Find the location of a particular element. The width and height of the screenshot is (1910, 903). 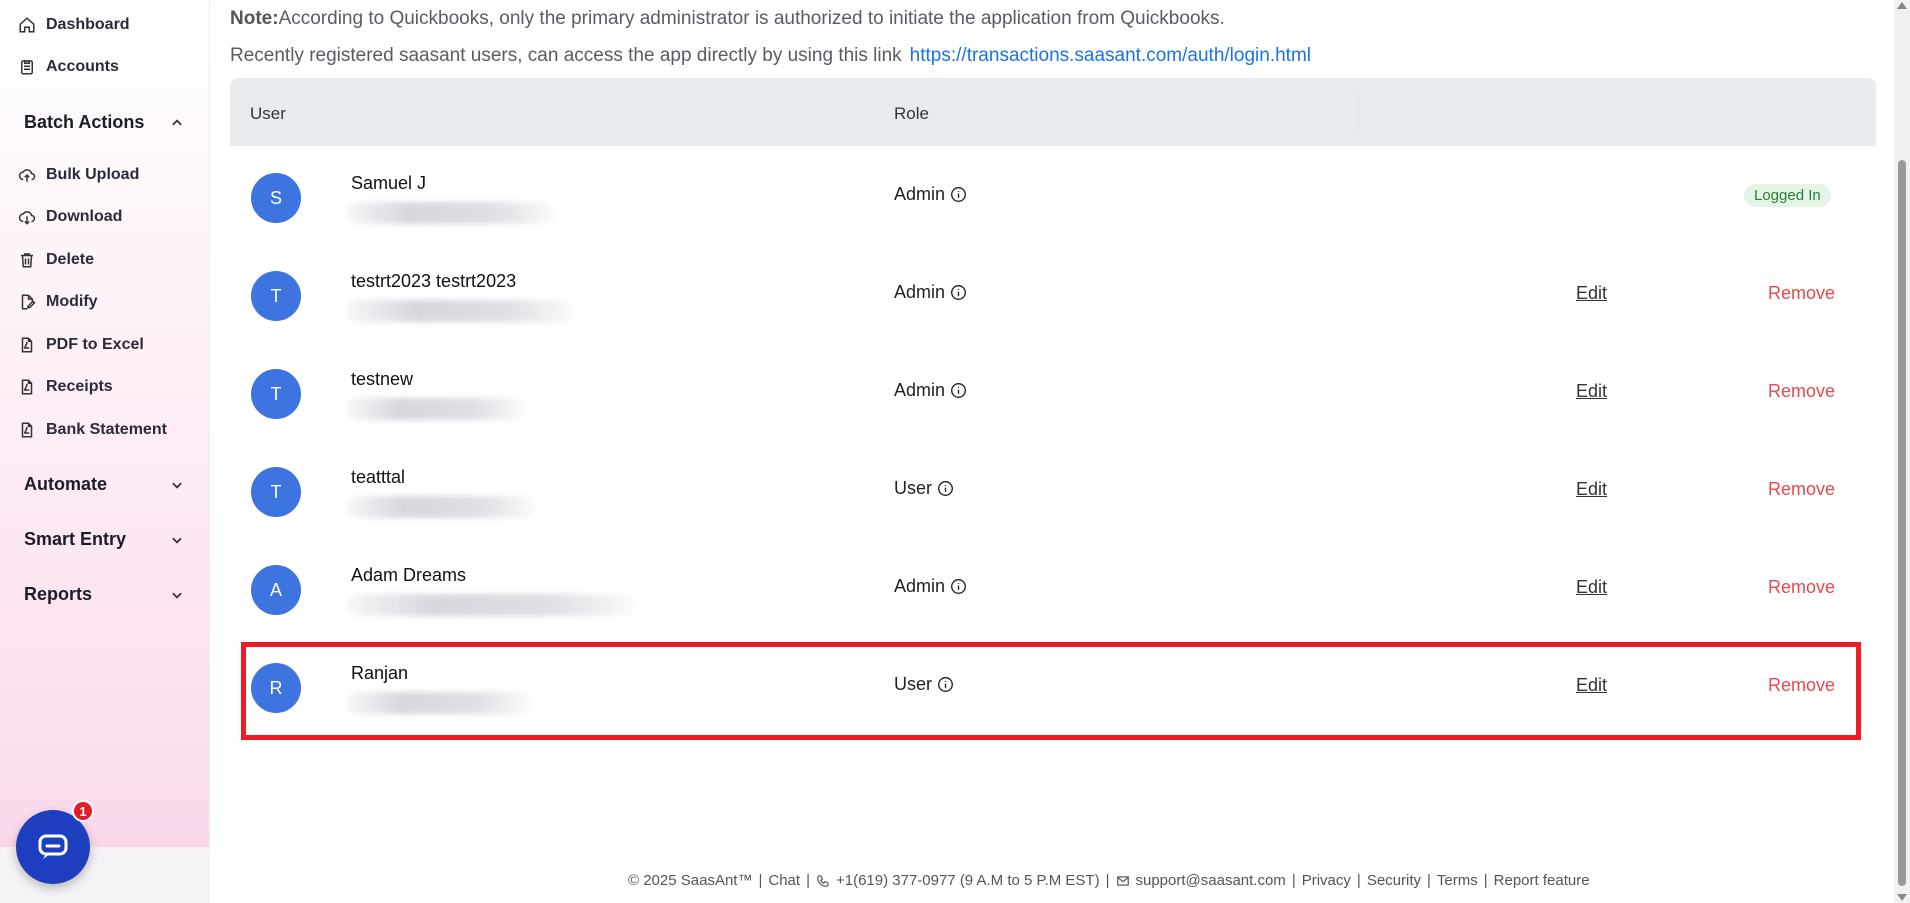

scrollbar-thumb is located at coordinates (1902, 523).